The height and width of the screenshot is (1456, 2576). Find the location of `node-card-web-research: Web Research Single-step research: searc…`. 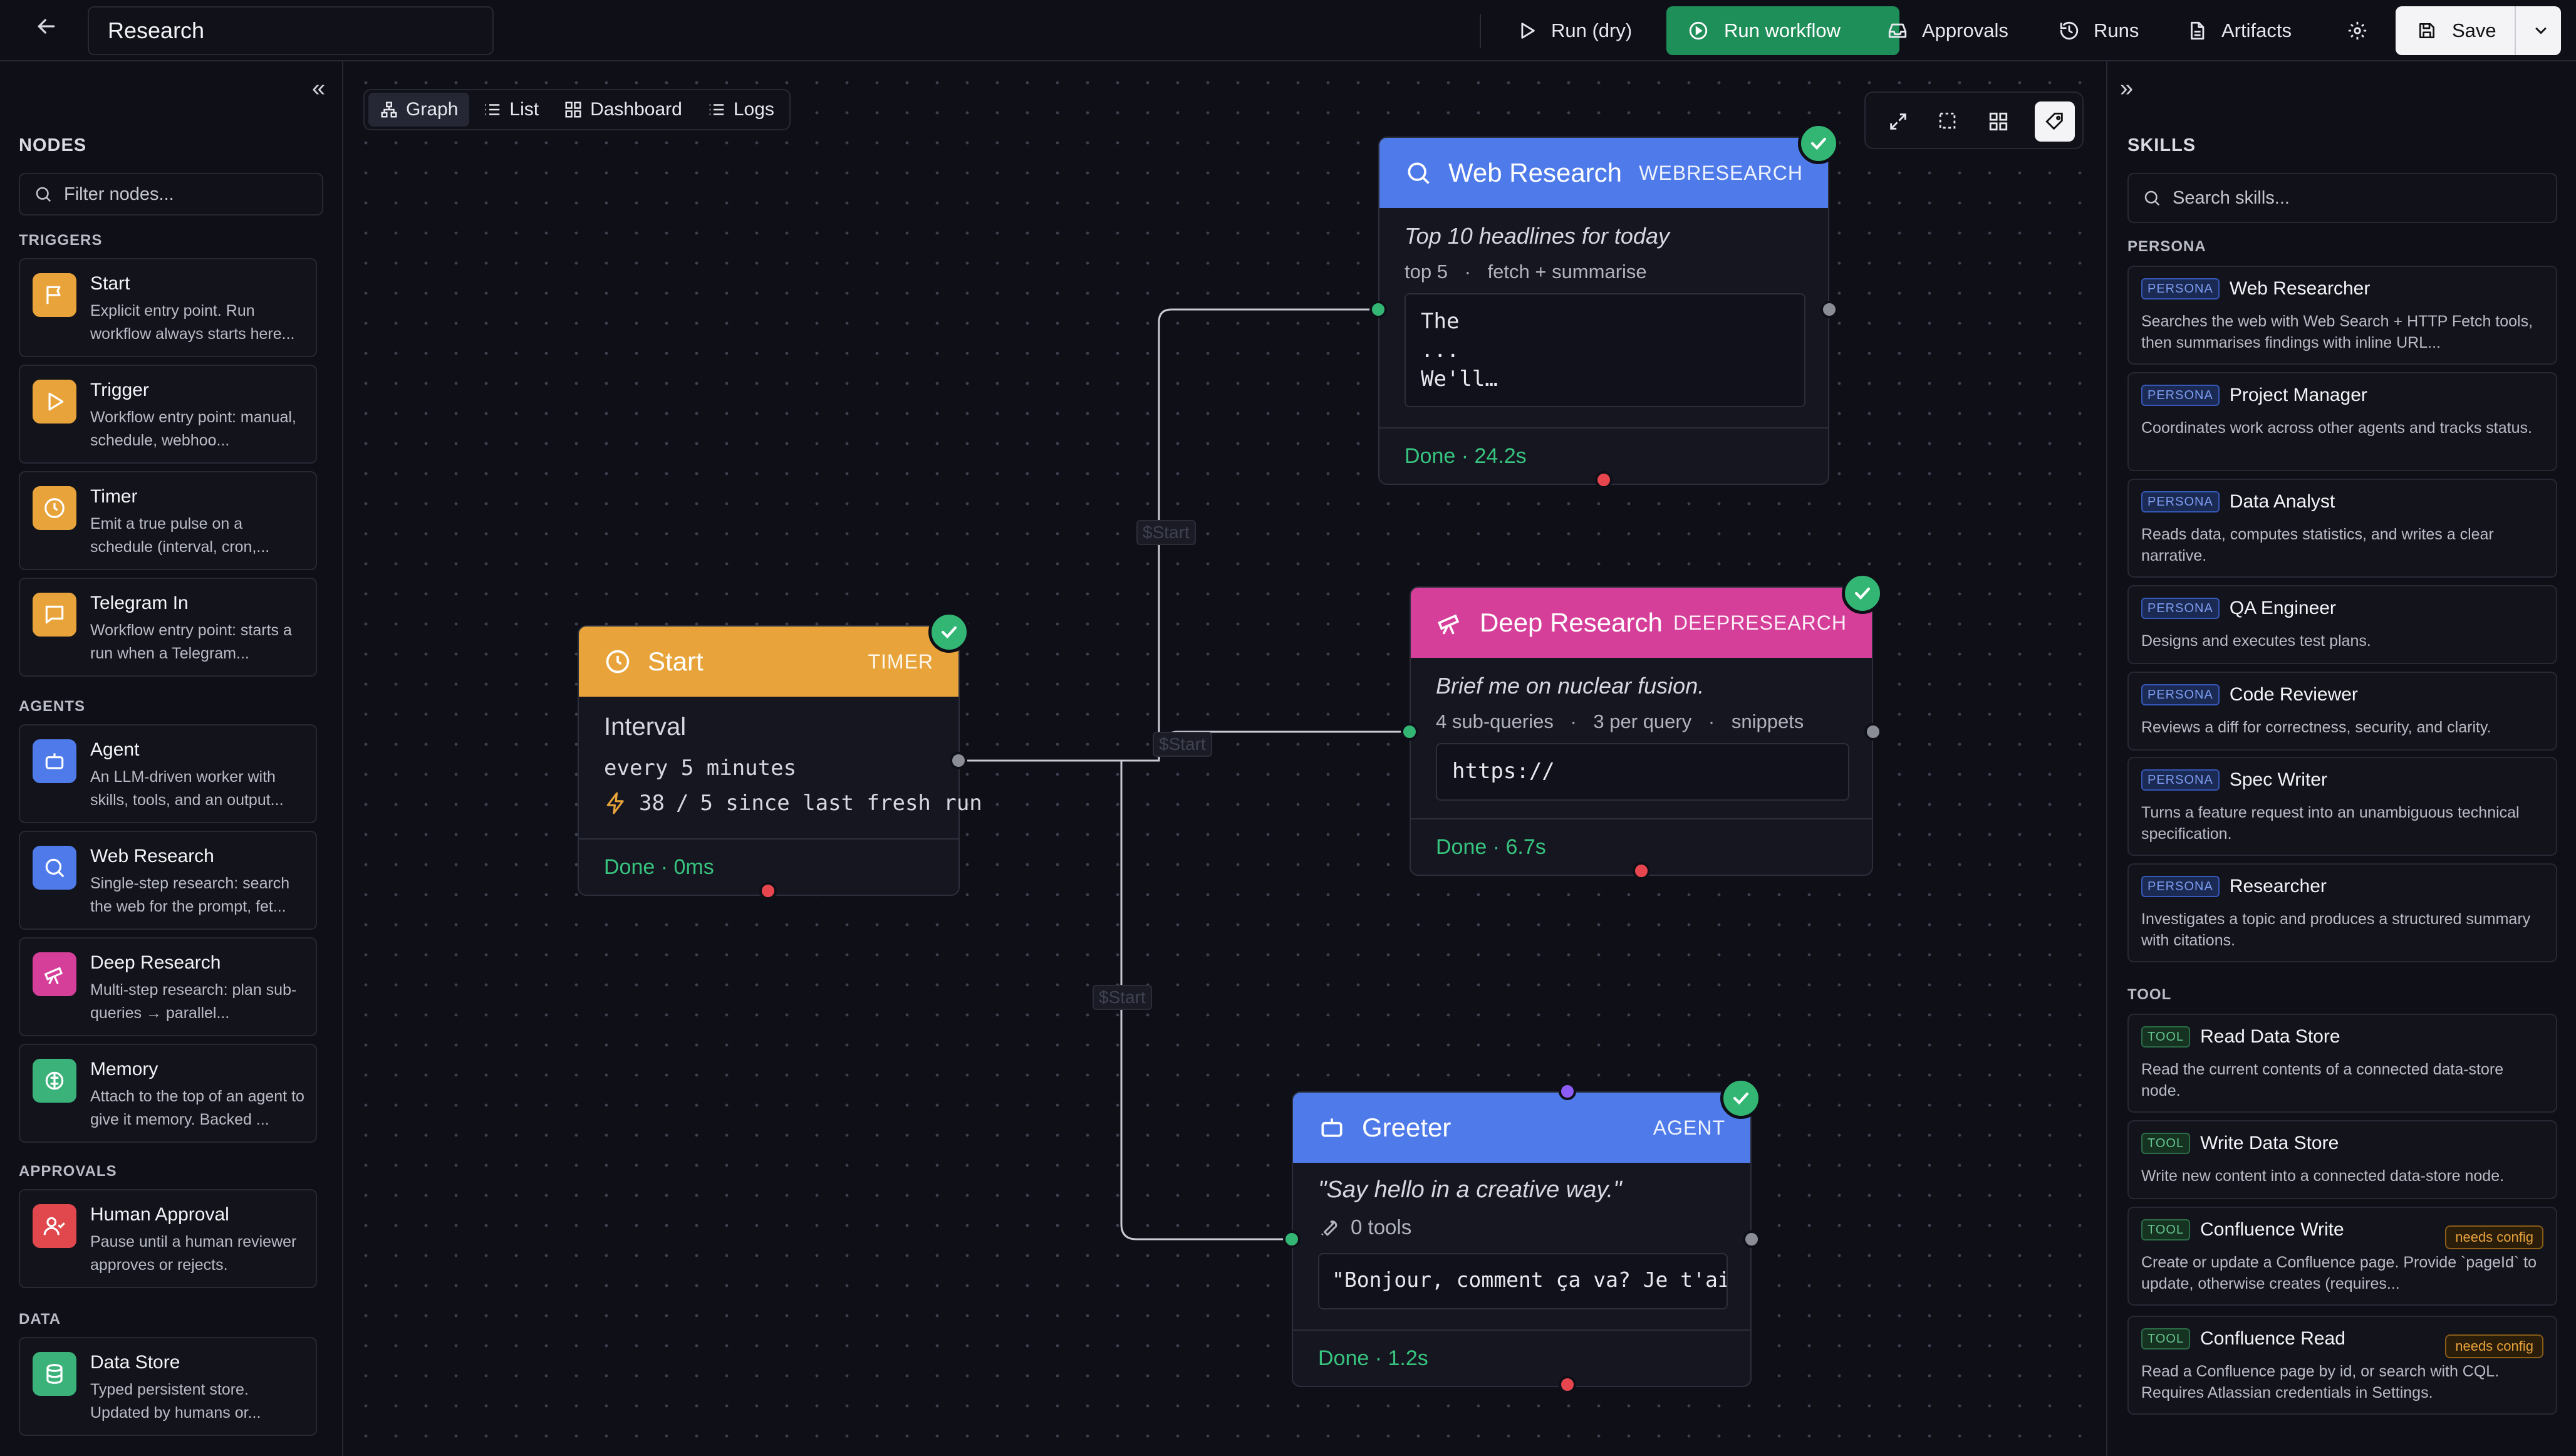

node-card-web-research: Web Research Single-step research: searc… is located at coordinates (168, 881).